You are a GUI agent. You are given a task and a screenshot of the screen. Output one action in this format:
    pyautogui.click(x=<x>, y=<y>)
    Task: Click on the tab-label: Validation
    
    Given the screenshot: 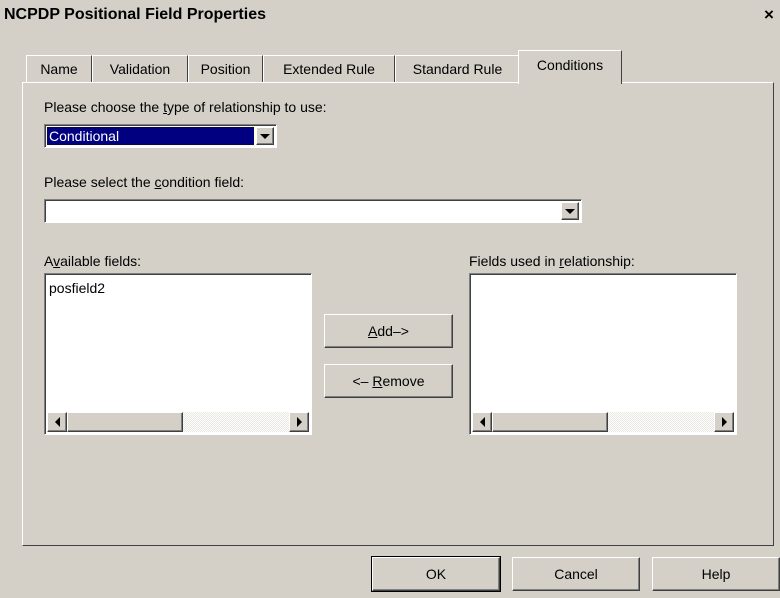 What is the action you would take?
    pyautogui.click(x=140, y=69)
    